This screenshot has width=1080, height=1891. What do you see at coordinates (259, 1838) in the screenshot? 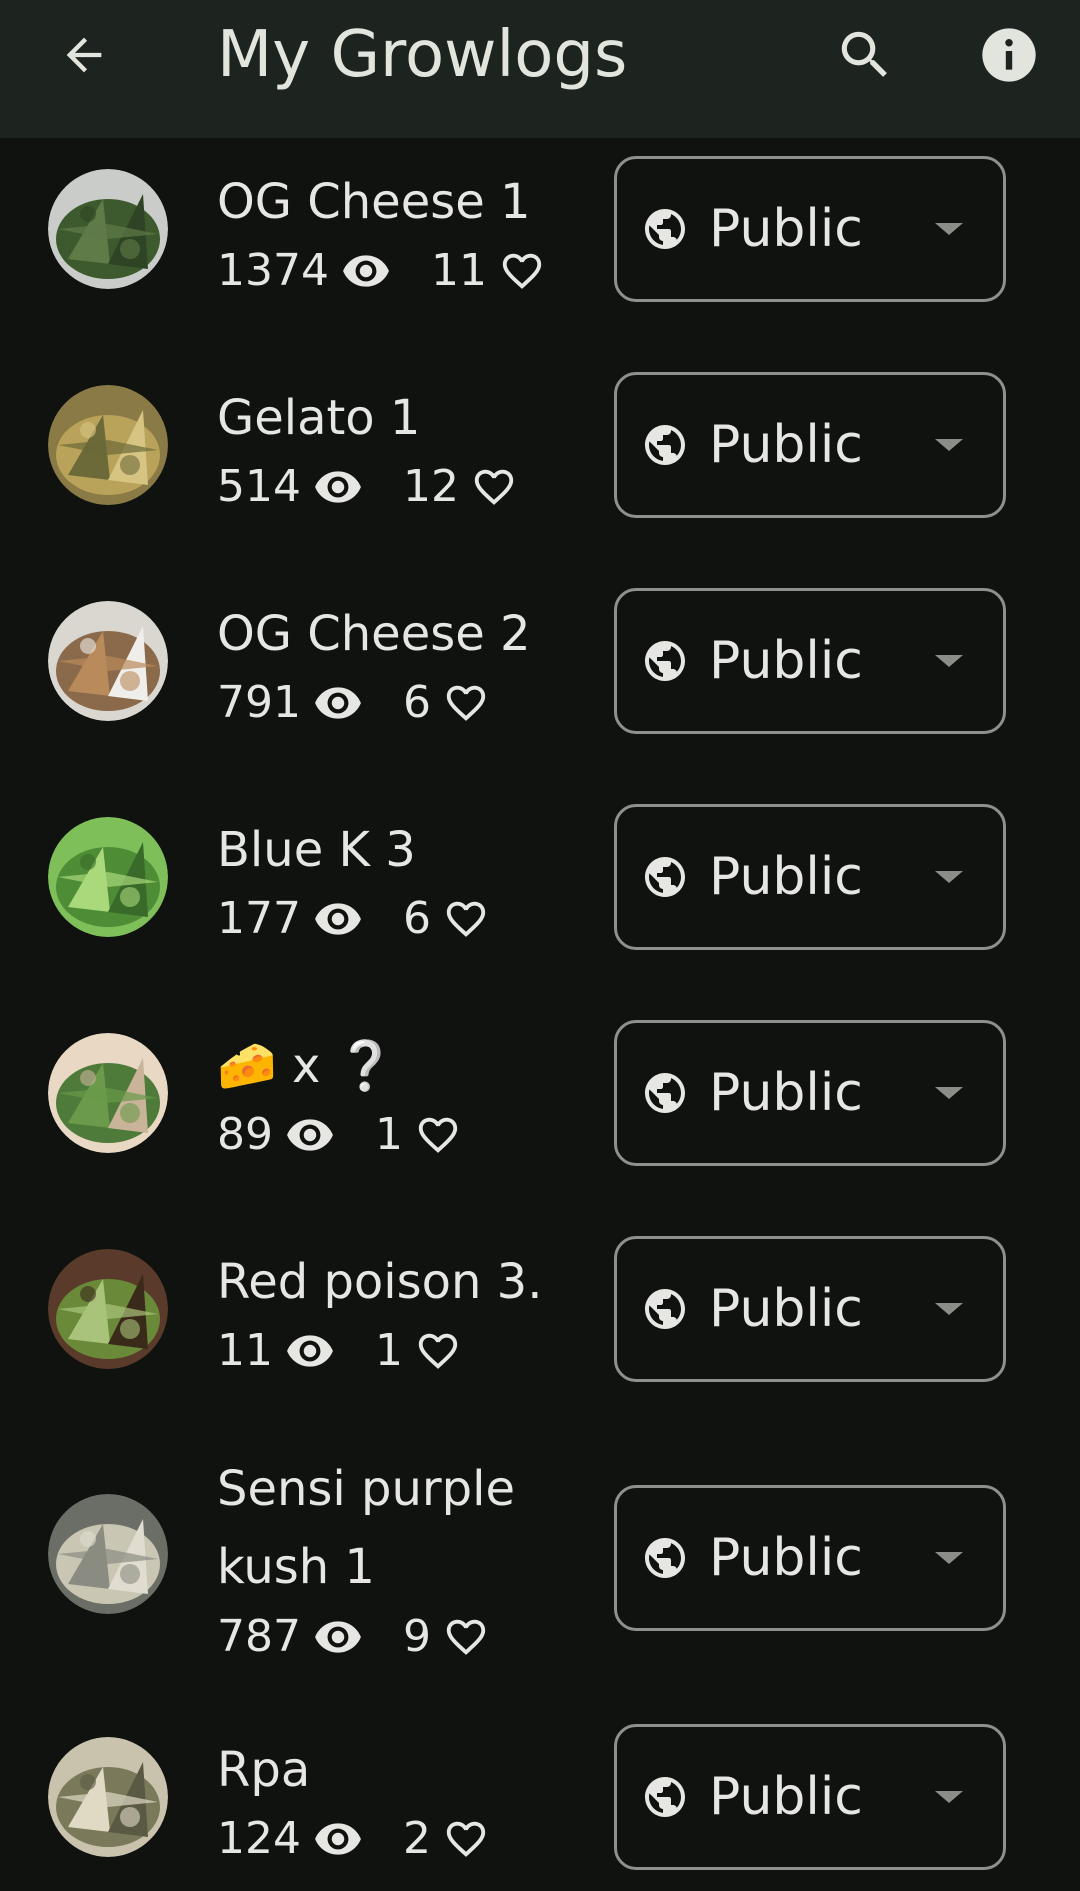
I see `views-count: 124` at bounding box center [259, 1838].